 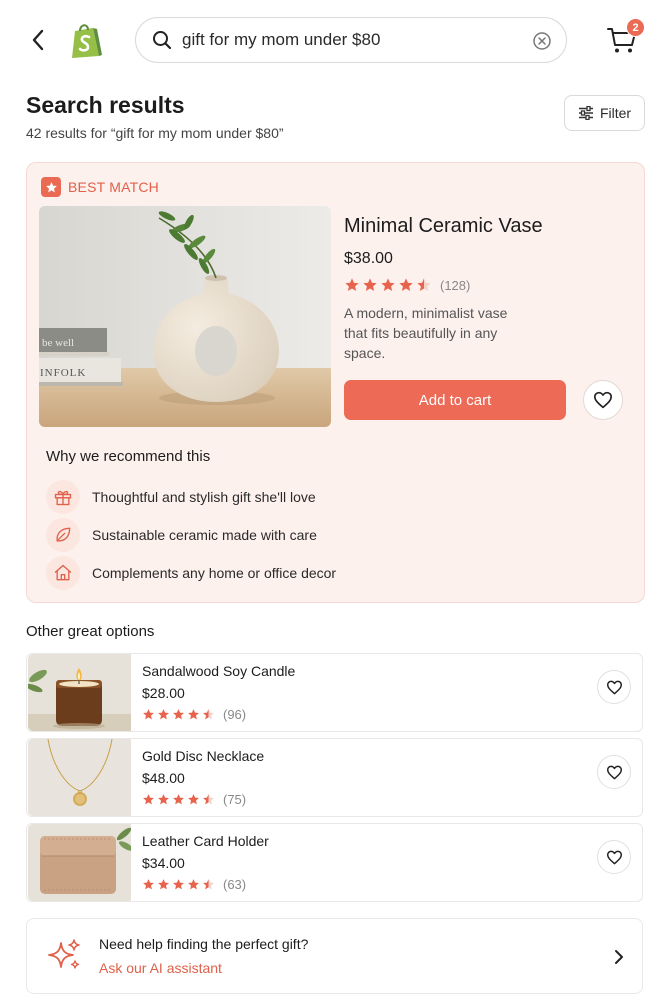 I want to click on shopify-logo-icon, so click(x=87, y=41).